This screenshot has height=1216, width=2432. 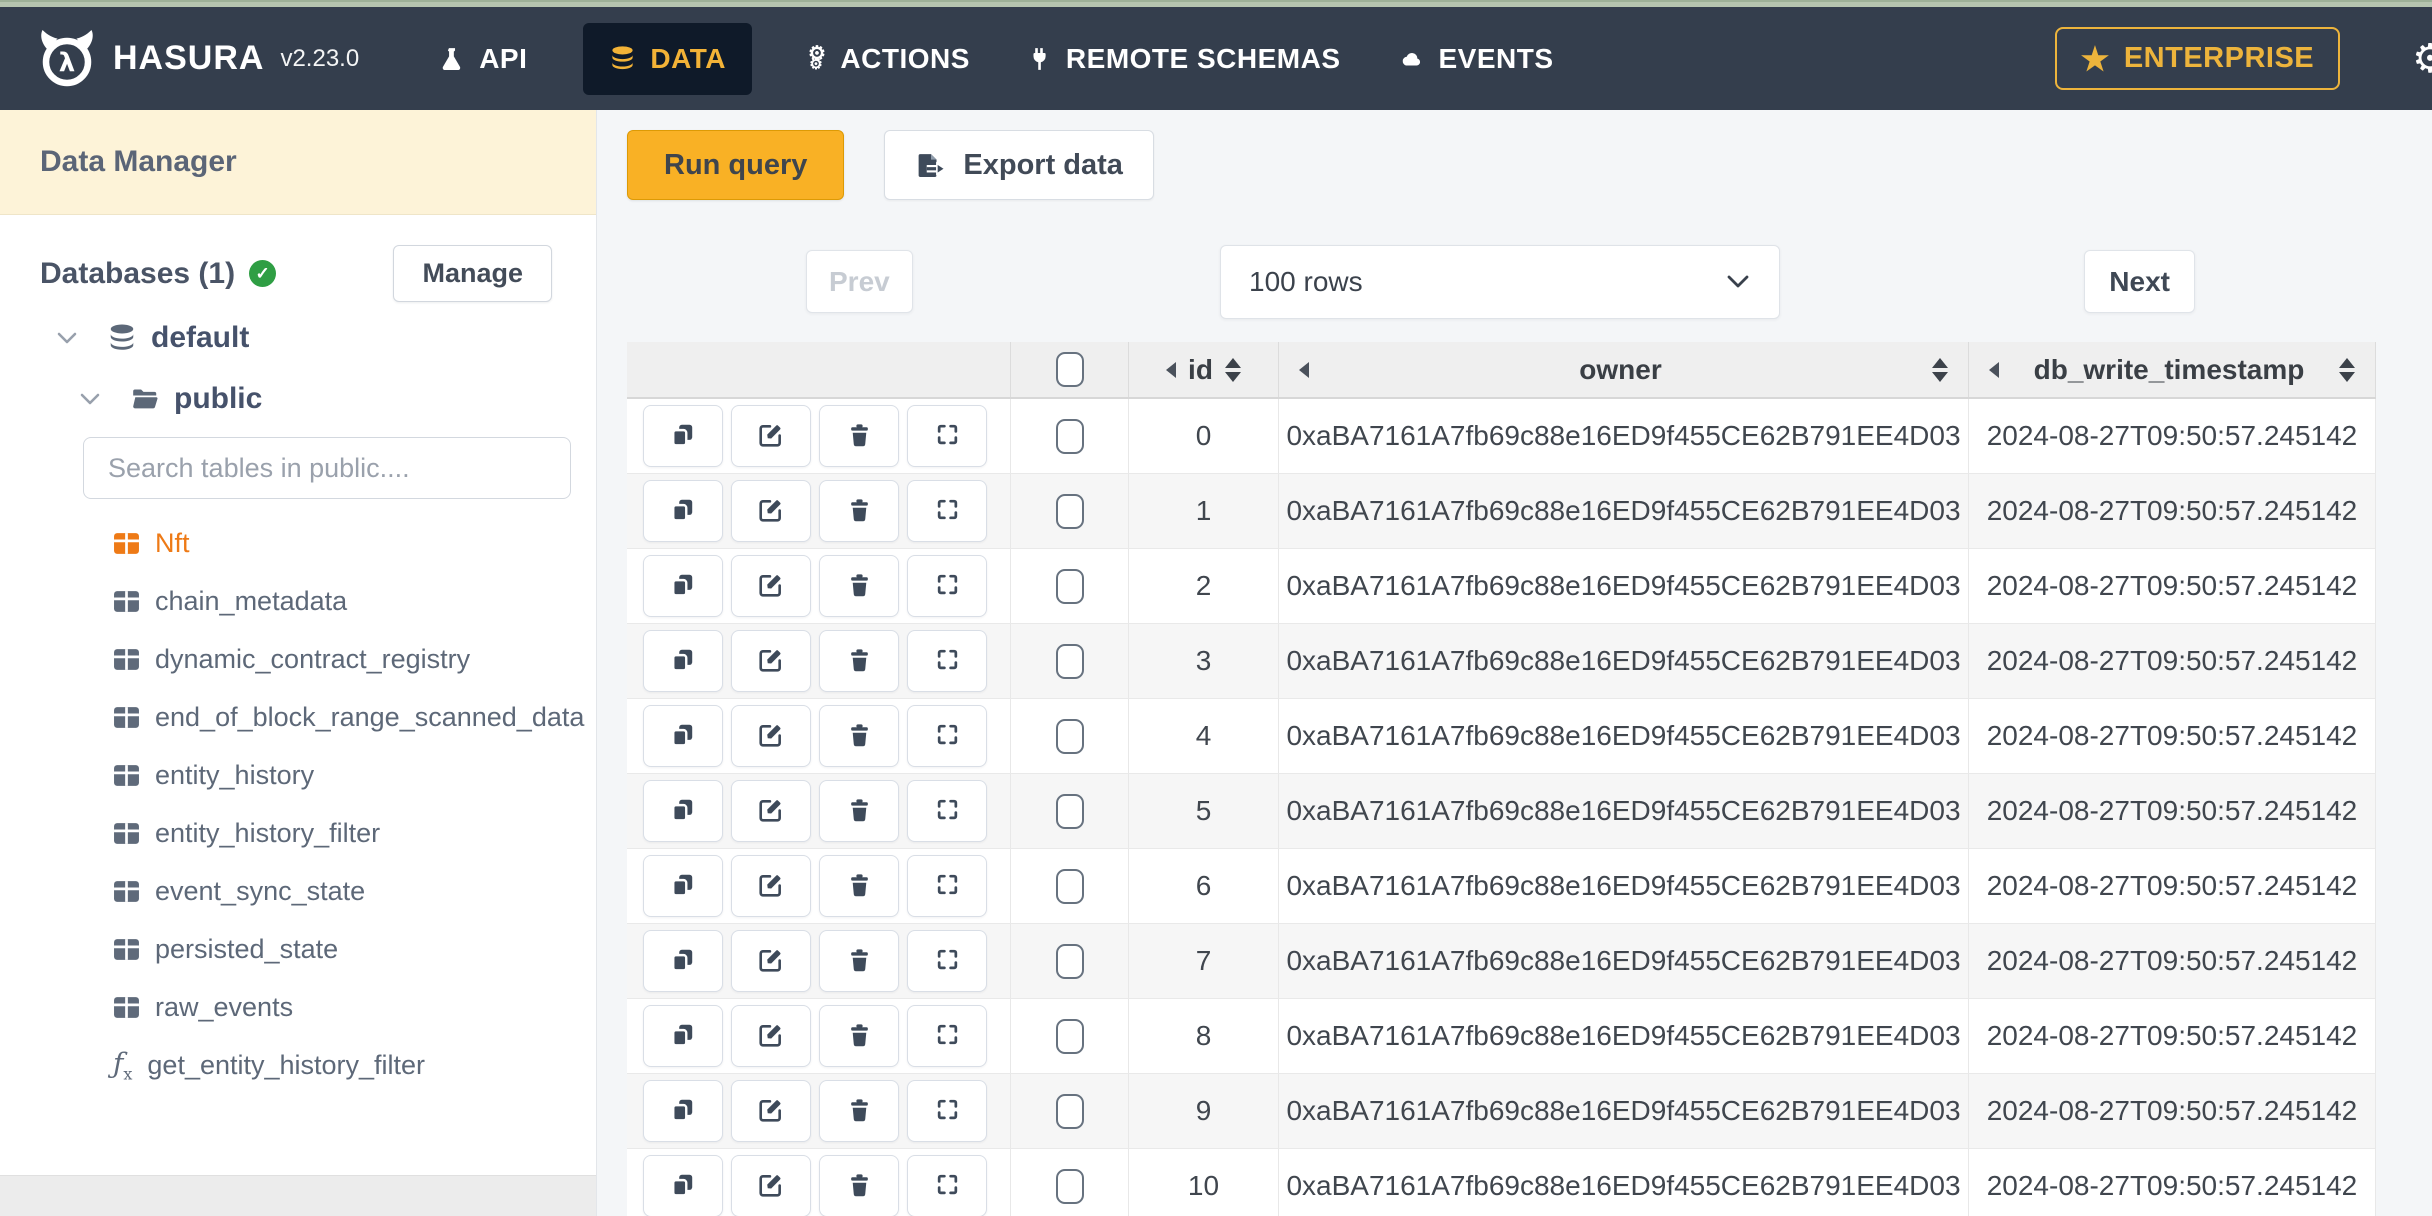 I want to click on header-col-db-write-timestamp: db_write_timestamp, so click(x=2172, y=369).